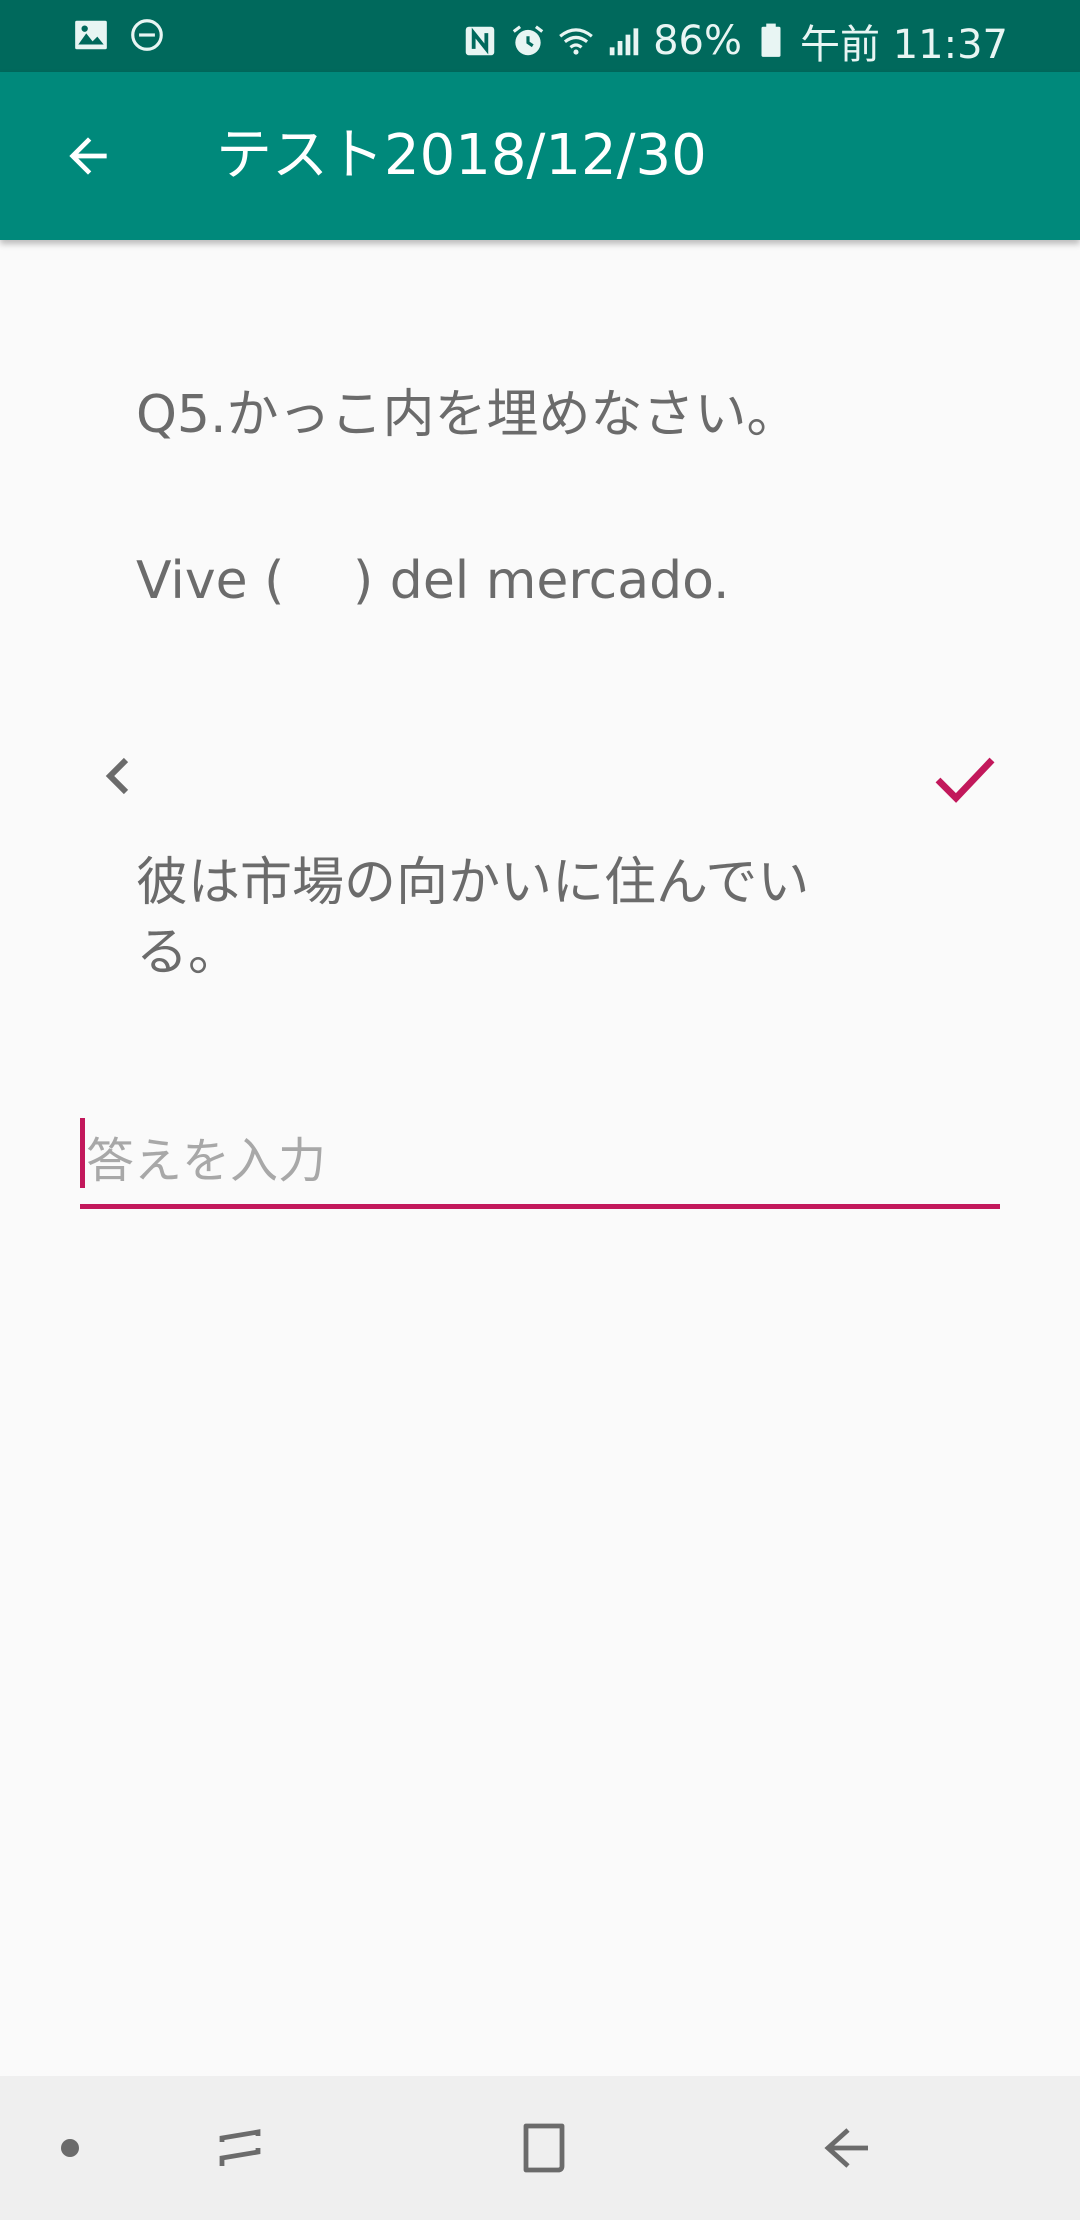 The width and height of the screenshot is (1080, 2220). I want to click on clock: 午前 11:37, so click(904, 45).